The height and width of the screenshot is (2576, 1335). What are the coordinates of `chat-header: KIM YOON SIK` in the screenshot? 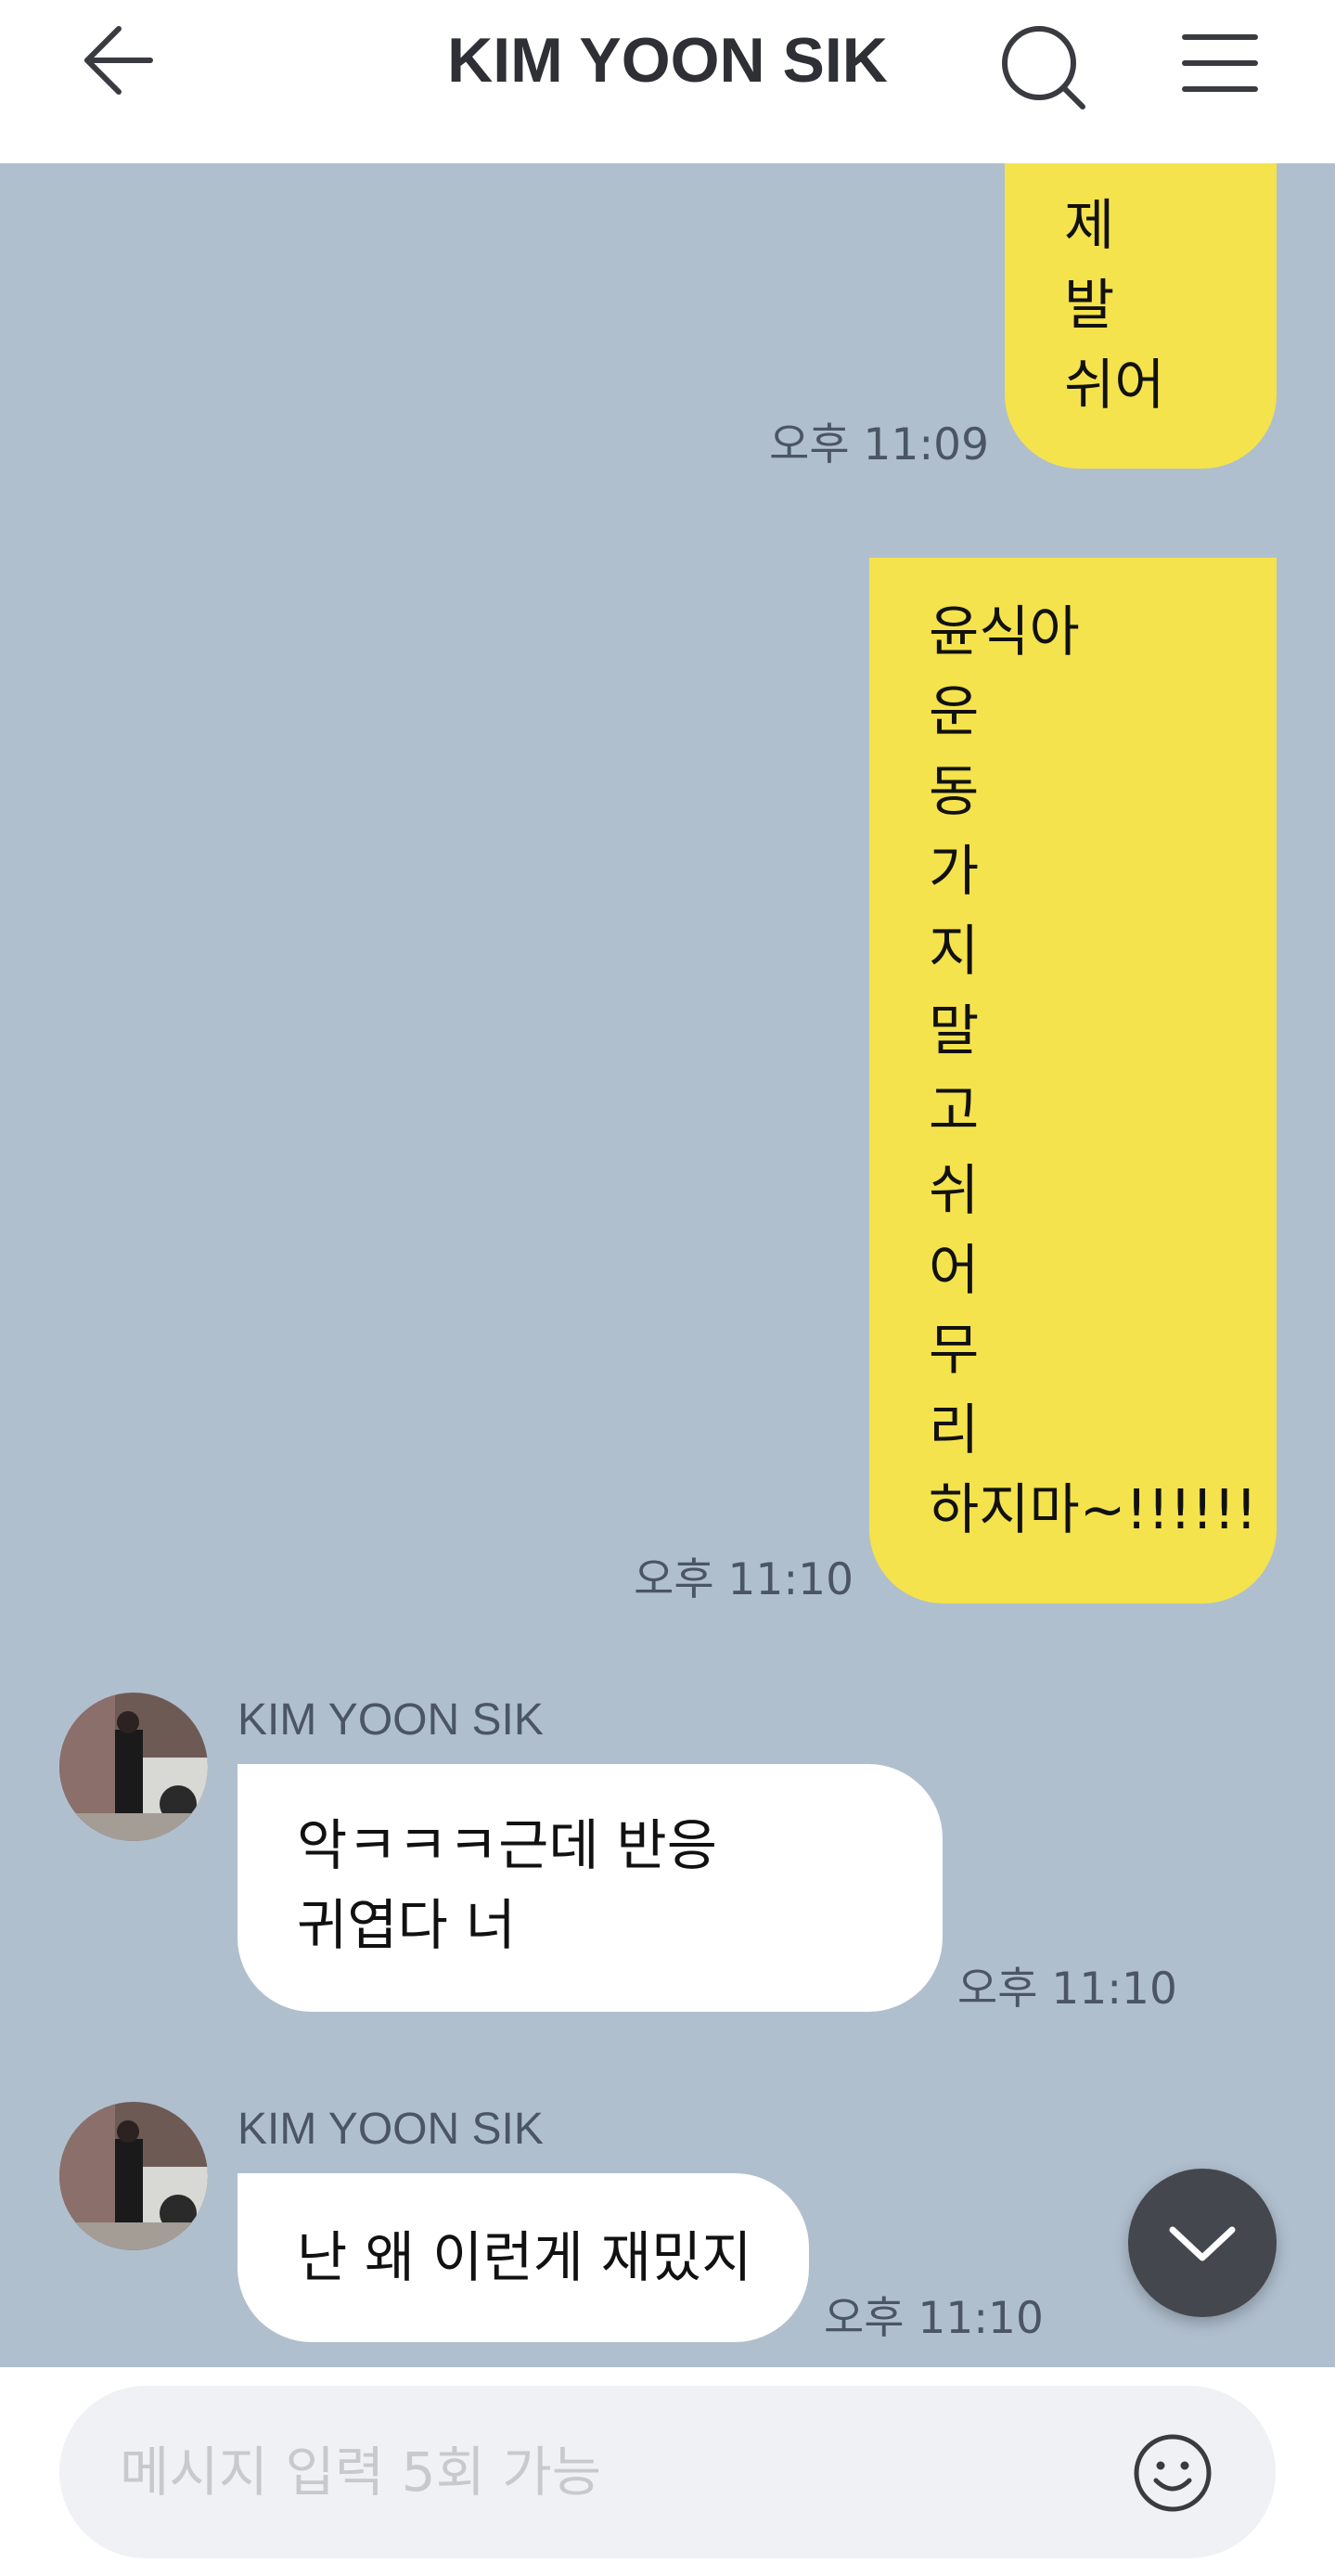 It's located at (667, 82).